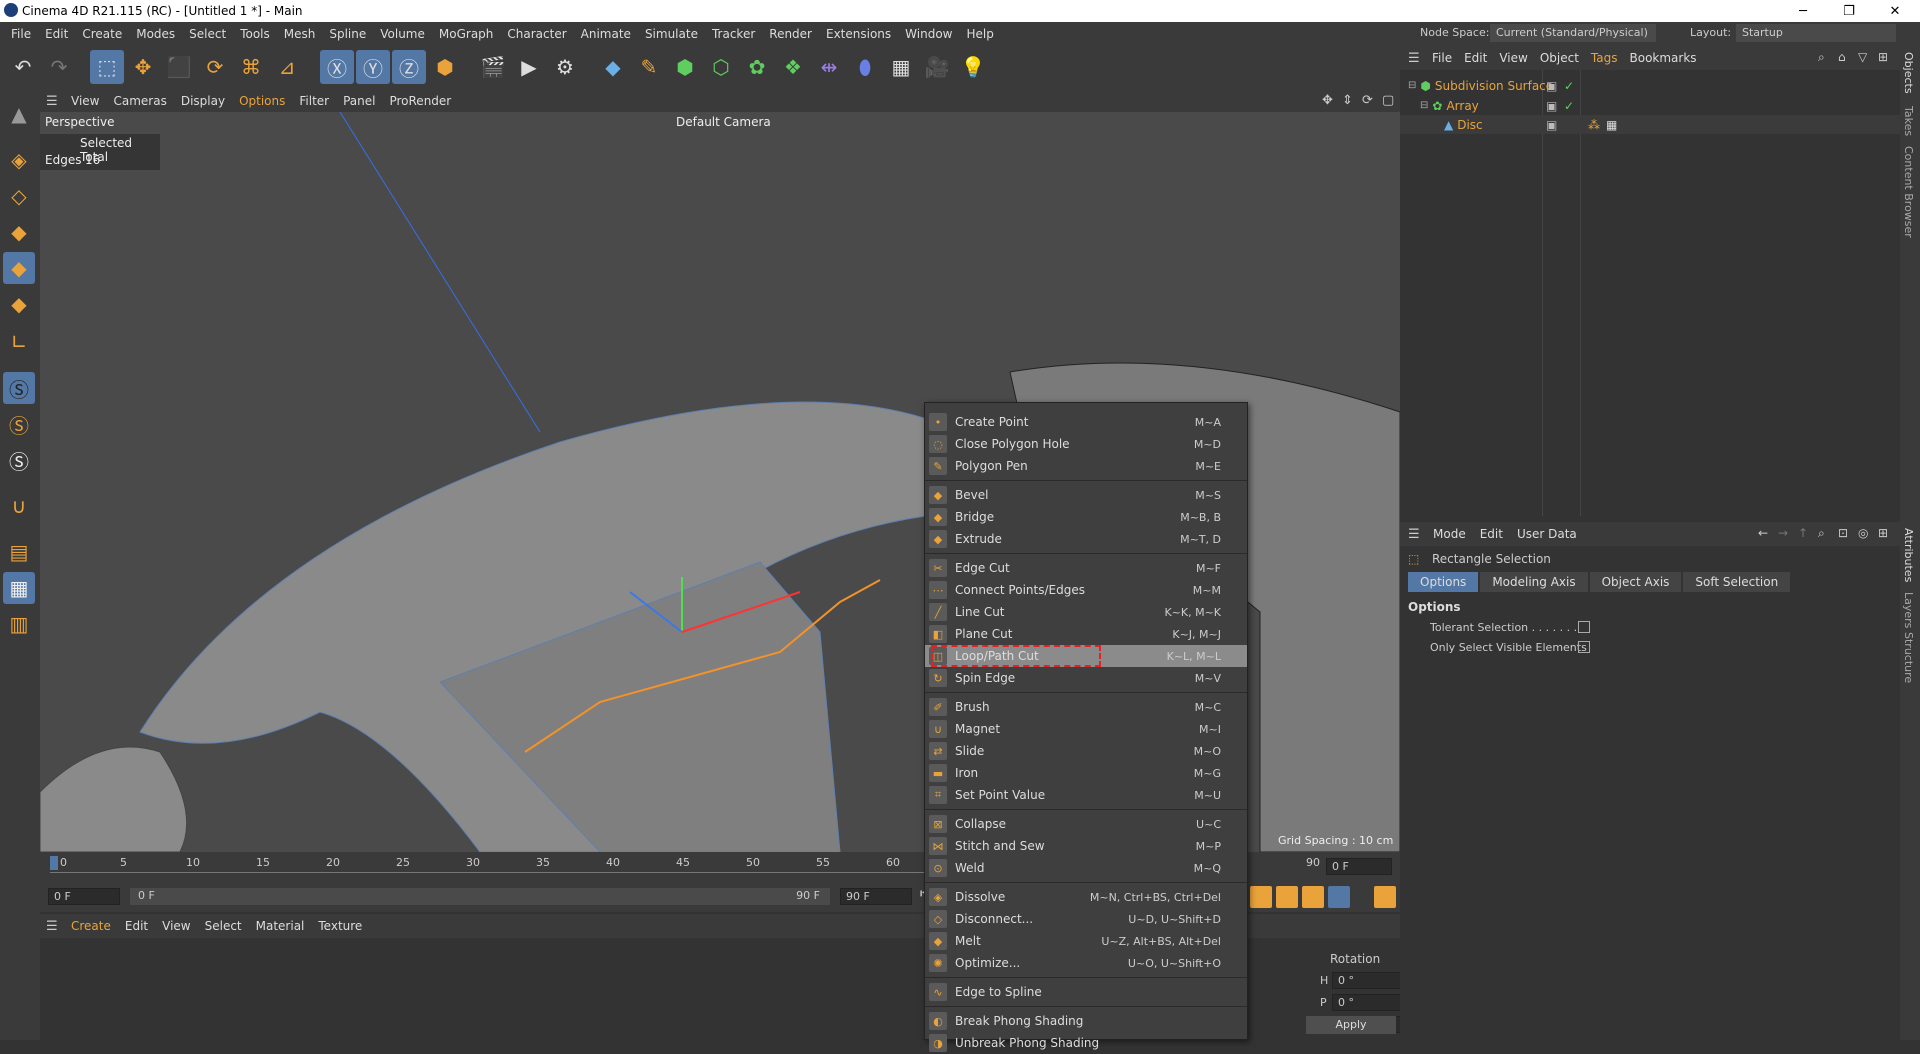 The height and width of the screenshot is (1054, 1920). Describe the element at coordinates (757, 67) in the screenshot. I see `mograph-cloner-icon: ✿` at that location.